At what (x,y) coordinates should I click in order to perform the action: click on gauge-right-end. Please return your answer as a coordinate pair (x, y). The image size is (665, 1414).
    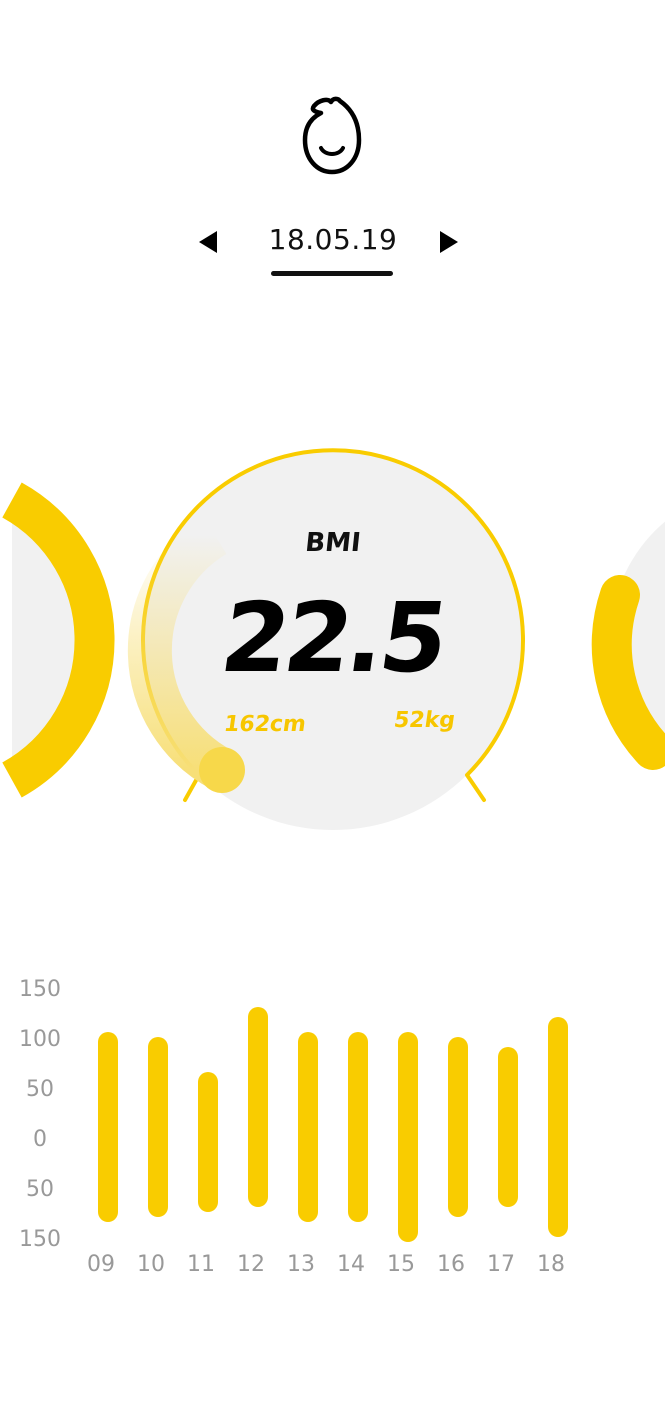
    Looking at the image, I should click on (475, 787).